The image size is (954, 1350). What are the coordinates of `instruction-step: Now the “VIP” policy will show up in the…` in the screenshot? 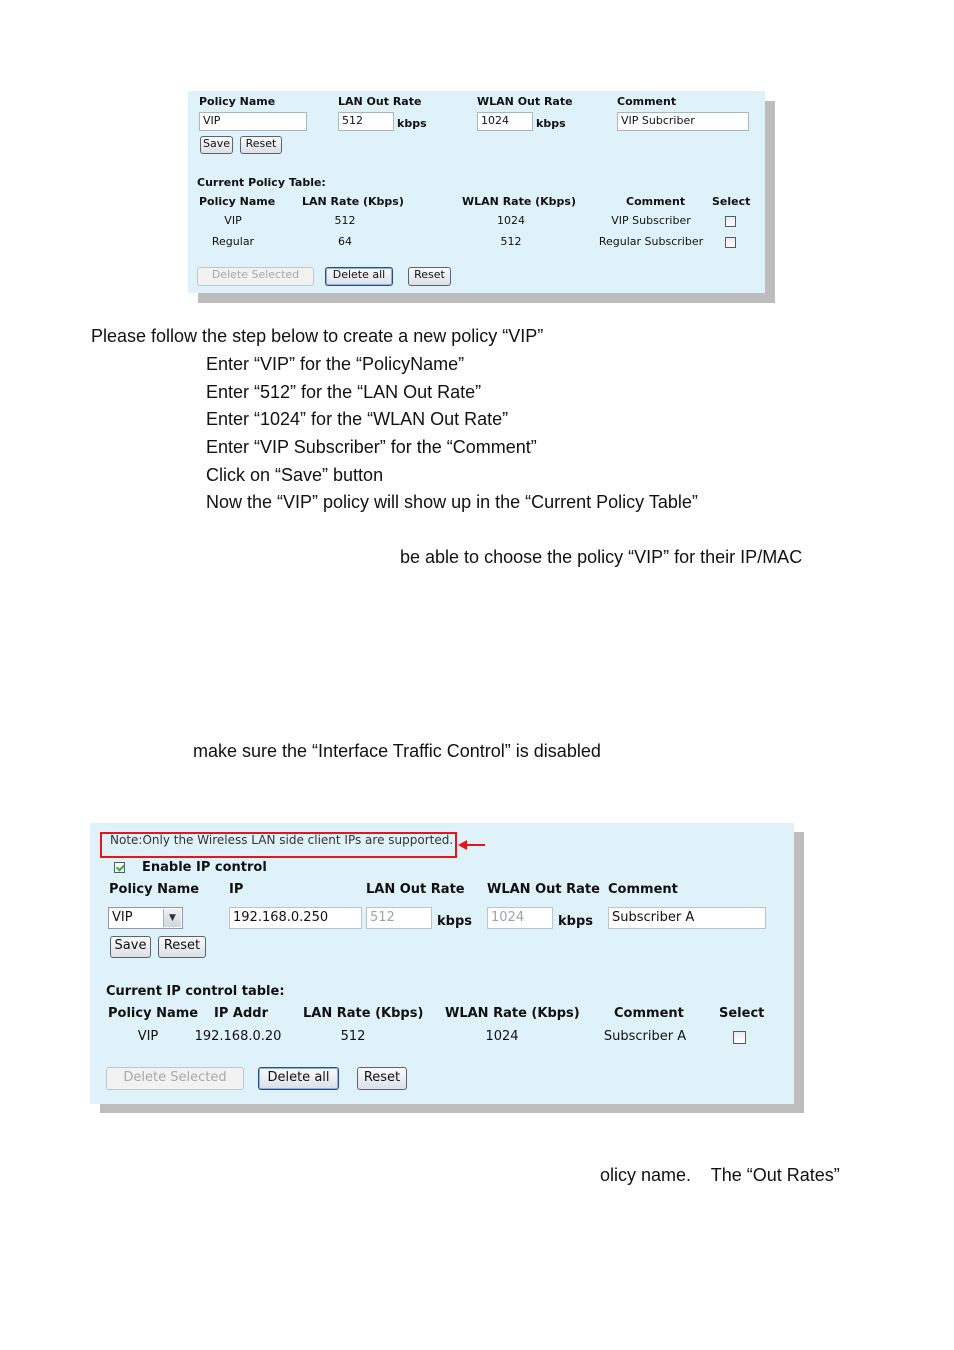 It's located at (452, 502).